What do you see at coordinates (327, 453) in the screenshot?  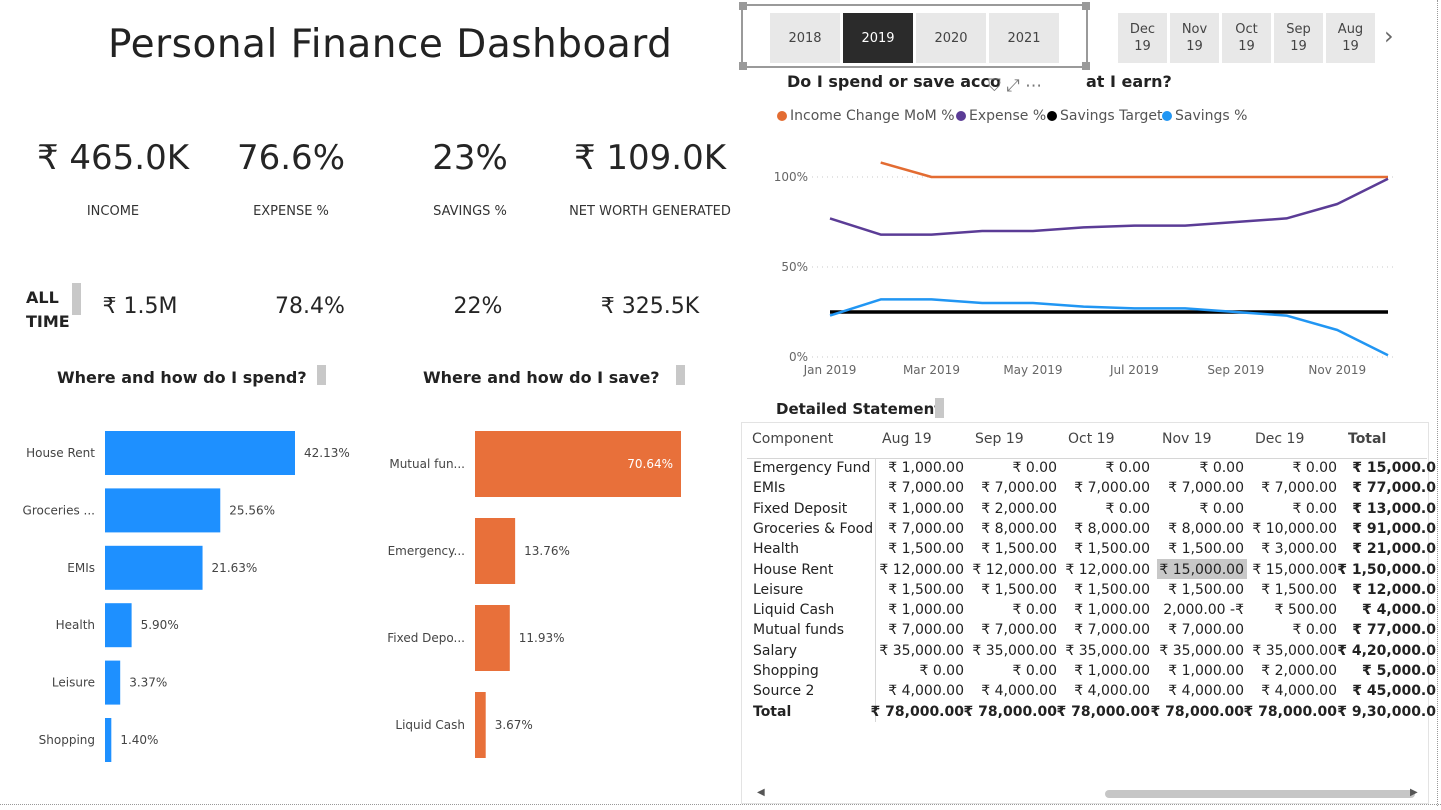 I see `data-label: 42.13%` at bounding box center [327, 453].